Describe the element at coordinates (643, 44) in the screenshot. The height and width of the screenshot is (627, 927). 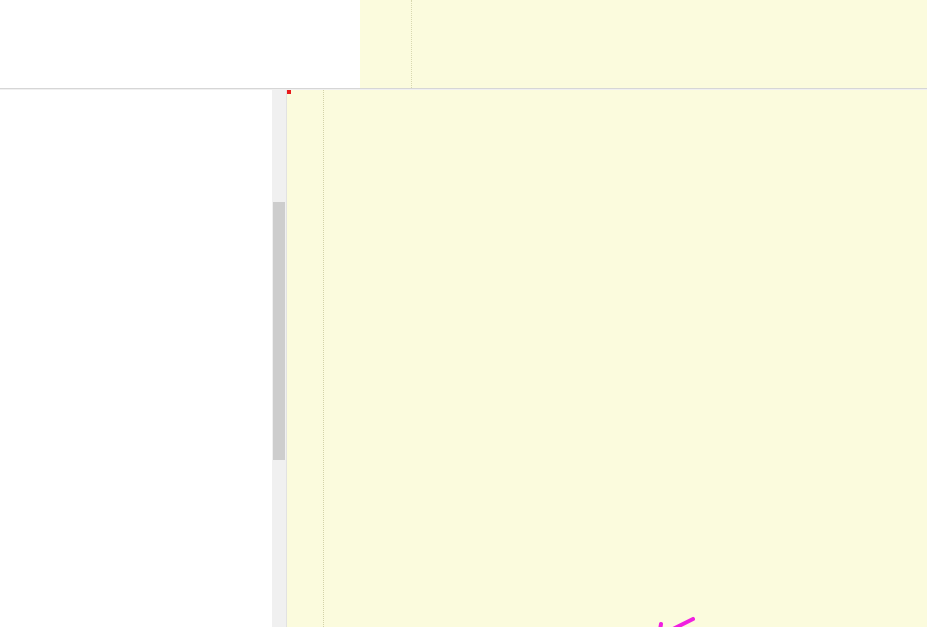
I see `code-editor-upper-pane` at that location.